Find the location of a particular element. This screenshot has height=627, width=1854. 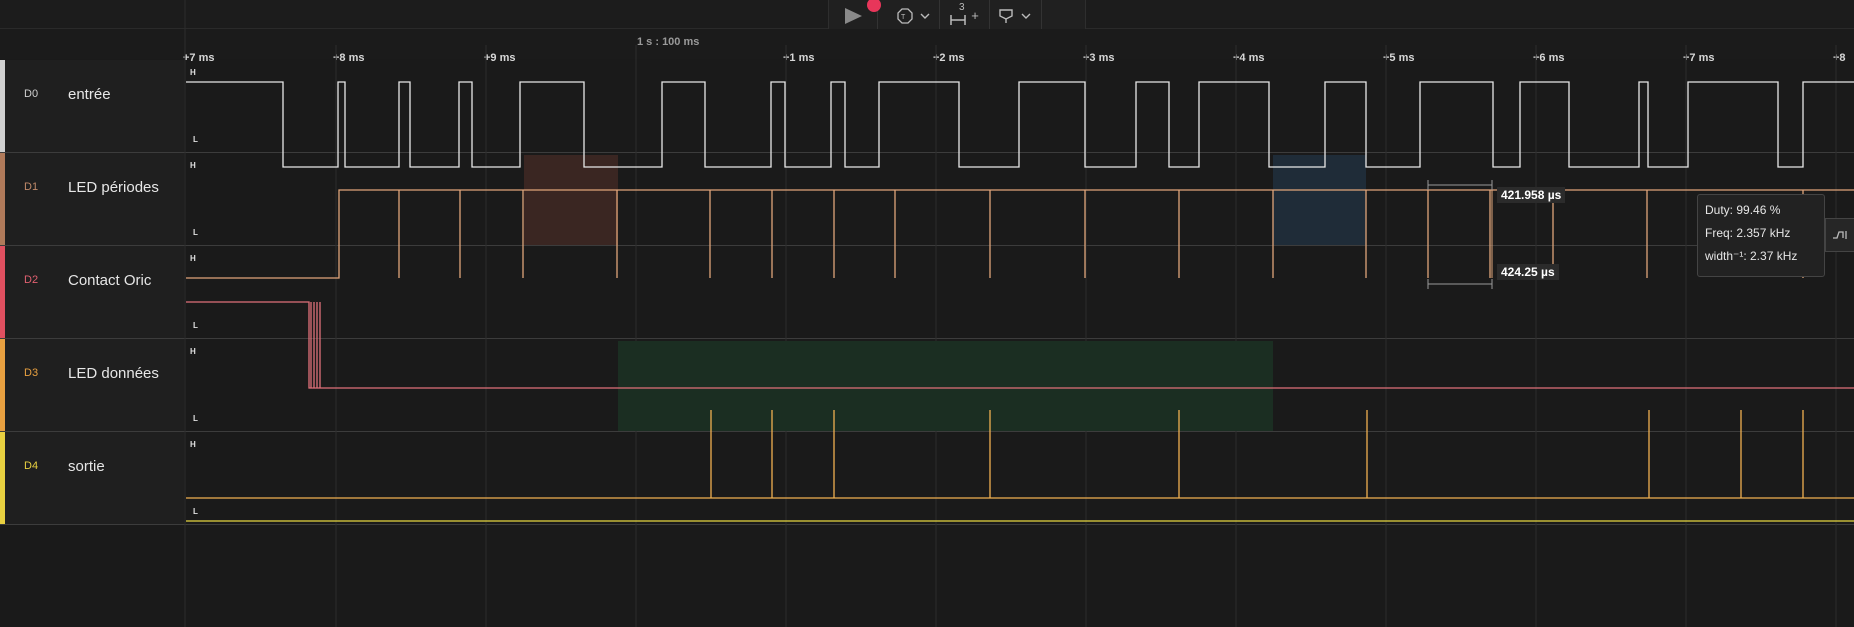

tooltip-duty: Duty: 99.46 % is located at coordinates (1743, 210).